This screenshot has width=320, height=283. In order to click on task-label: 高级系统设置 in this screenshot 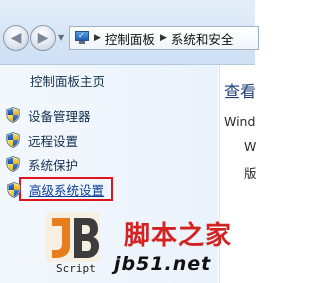, I will do `click(67, 190)`.